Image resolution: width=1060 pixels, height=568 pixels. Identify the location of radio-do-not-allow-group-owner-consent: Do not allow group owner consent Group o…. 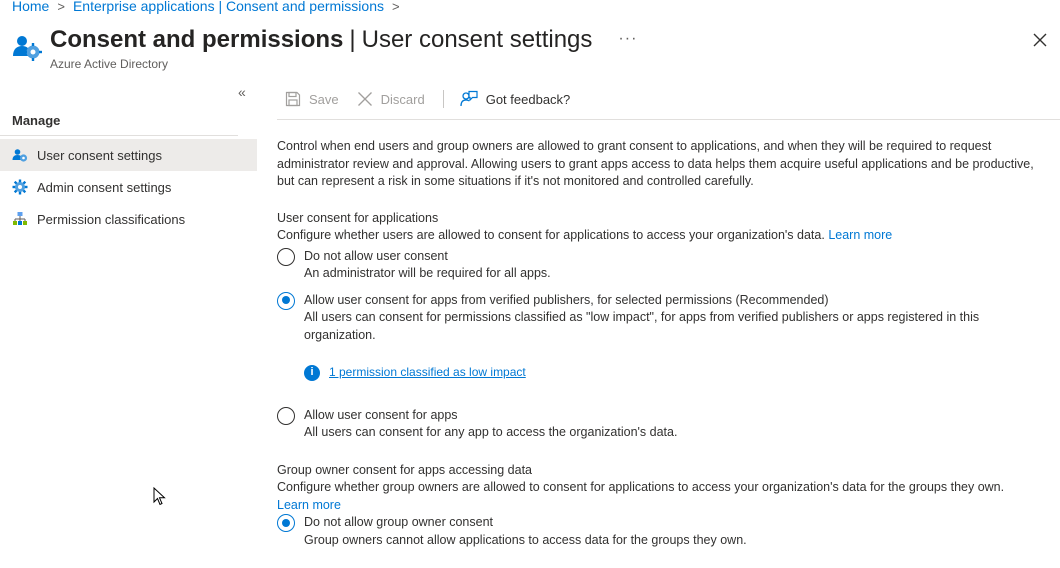
(662, 531).